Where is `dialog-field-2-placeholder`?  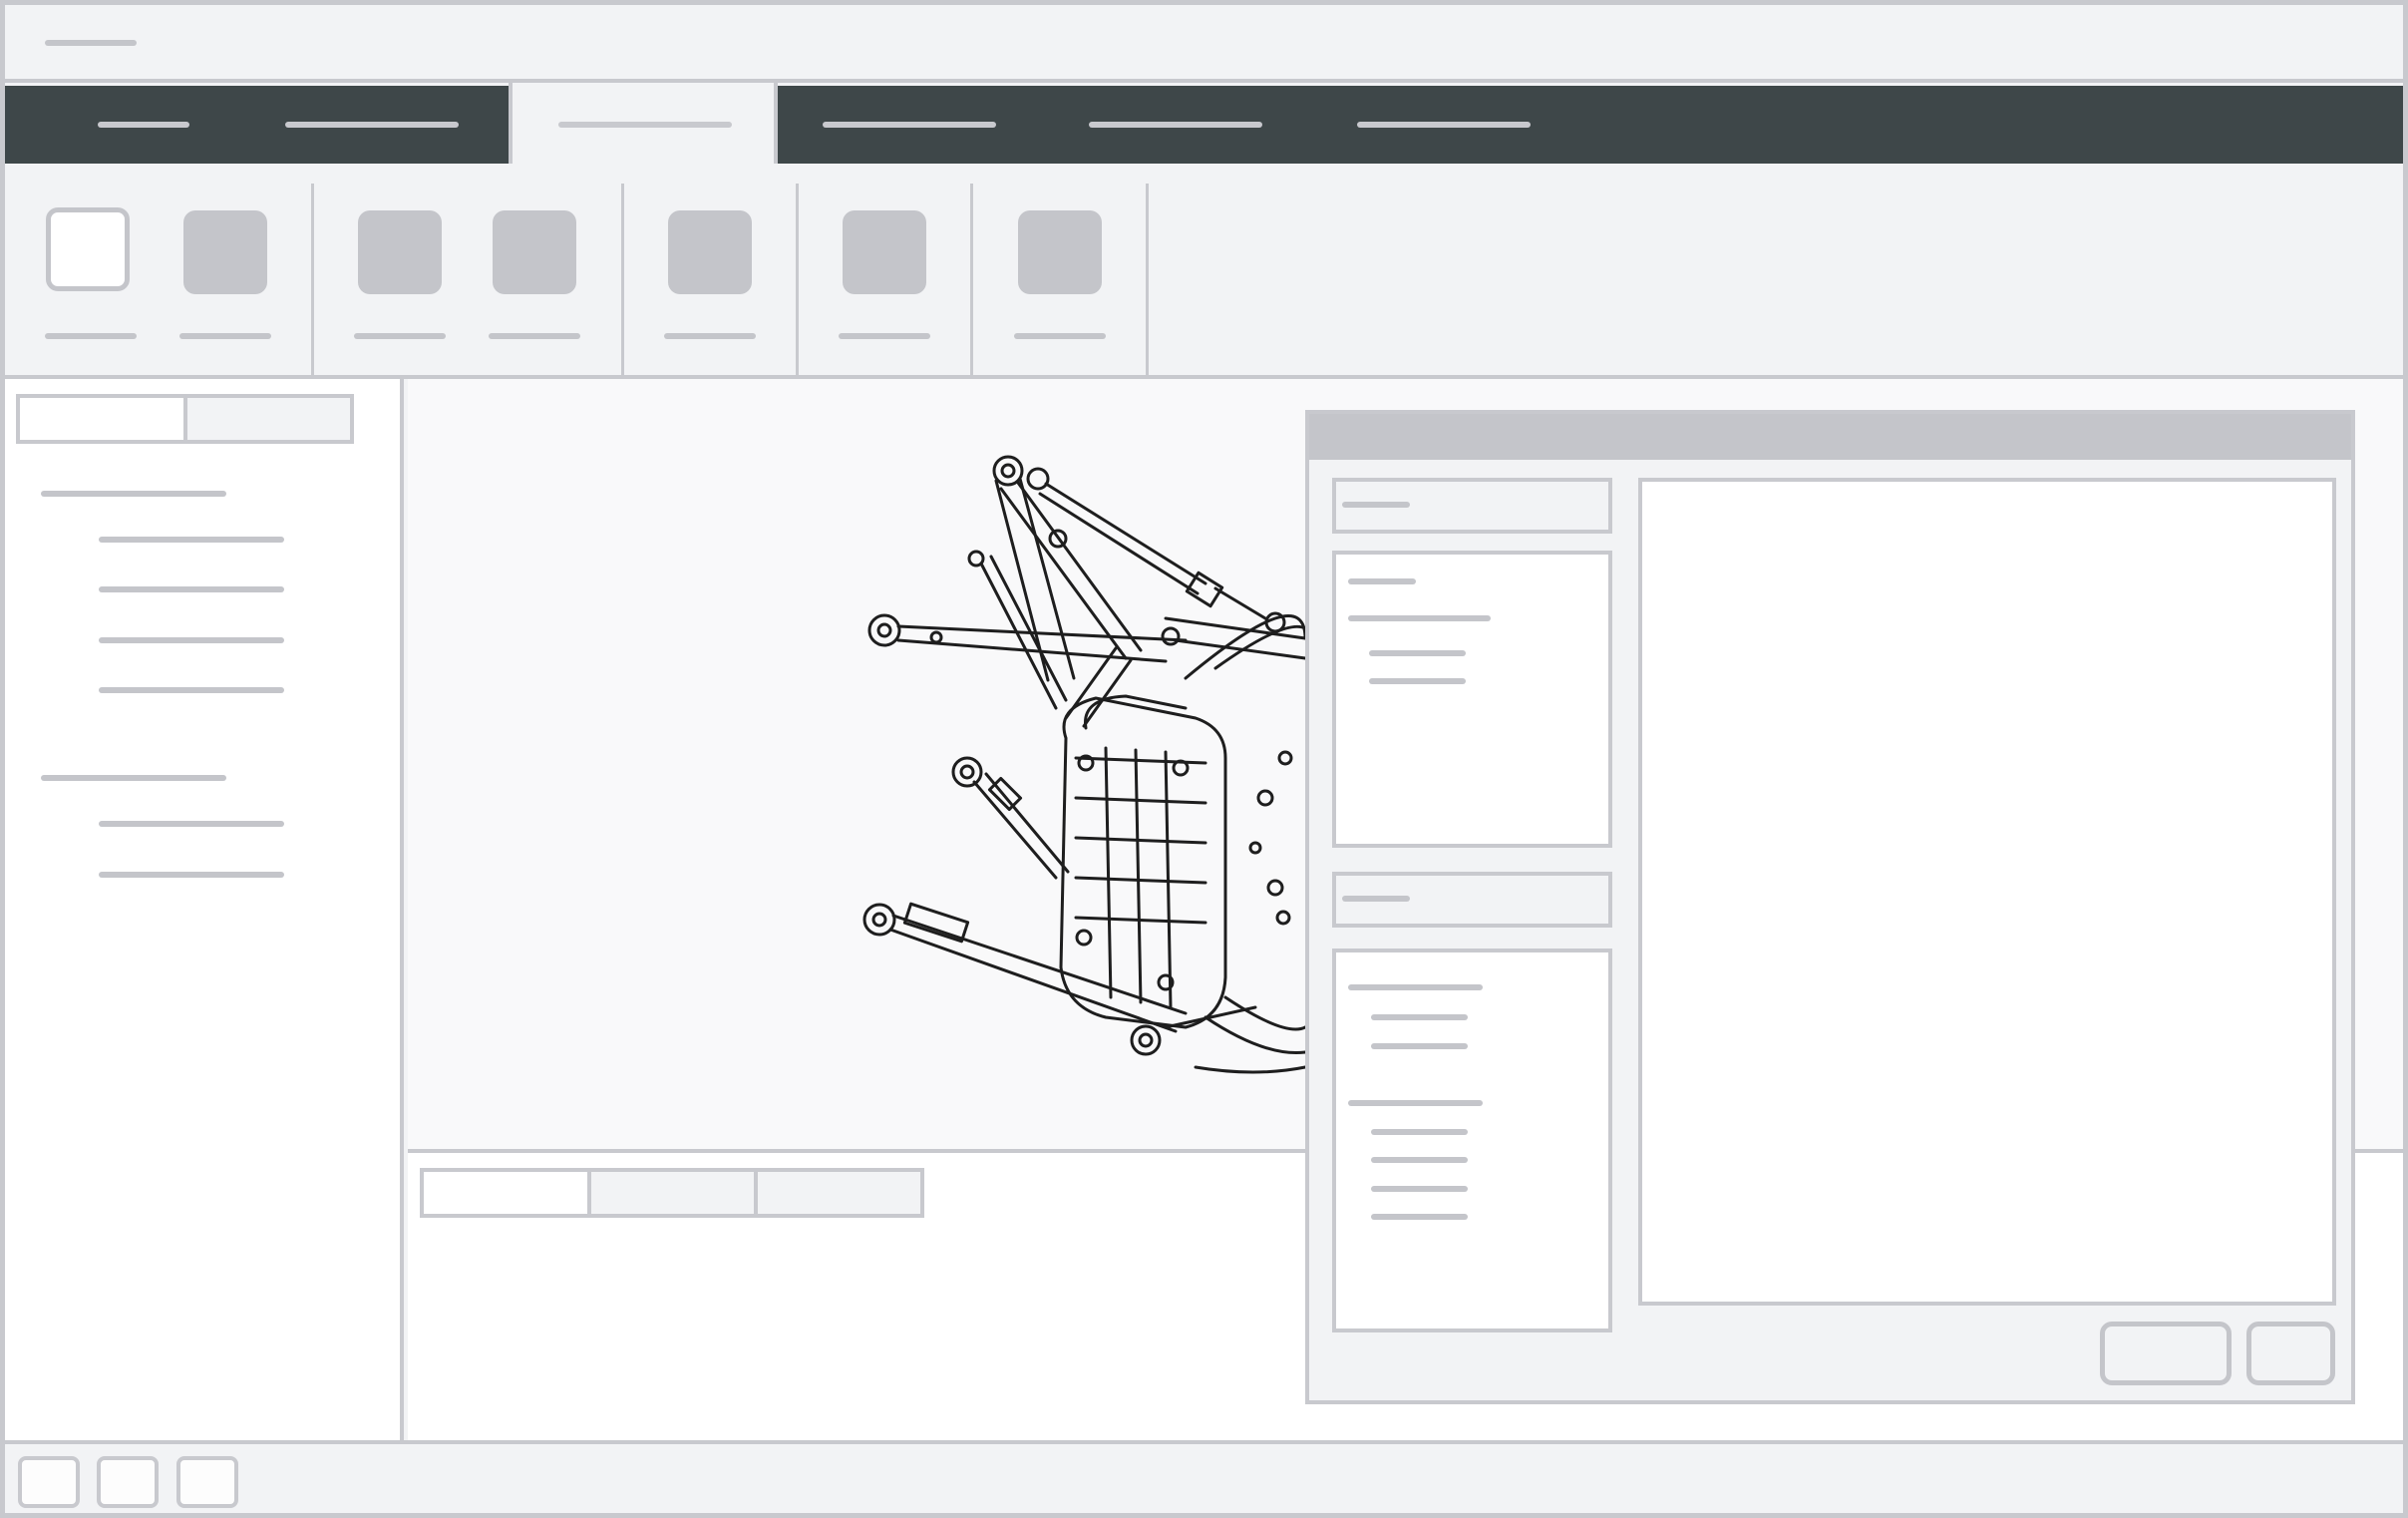 dialog-field-2-placeholder is located at coordinates (1376, 899).